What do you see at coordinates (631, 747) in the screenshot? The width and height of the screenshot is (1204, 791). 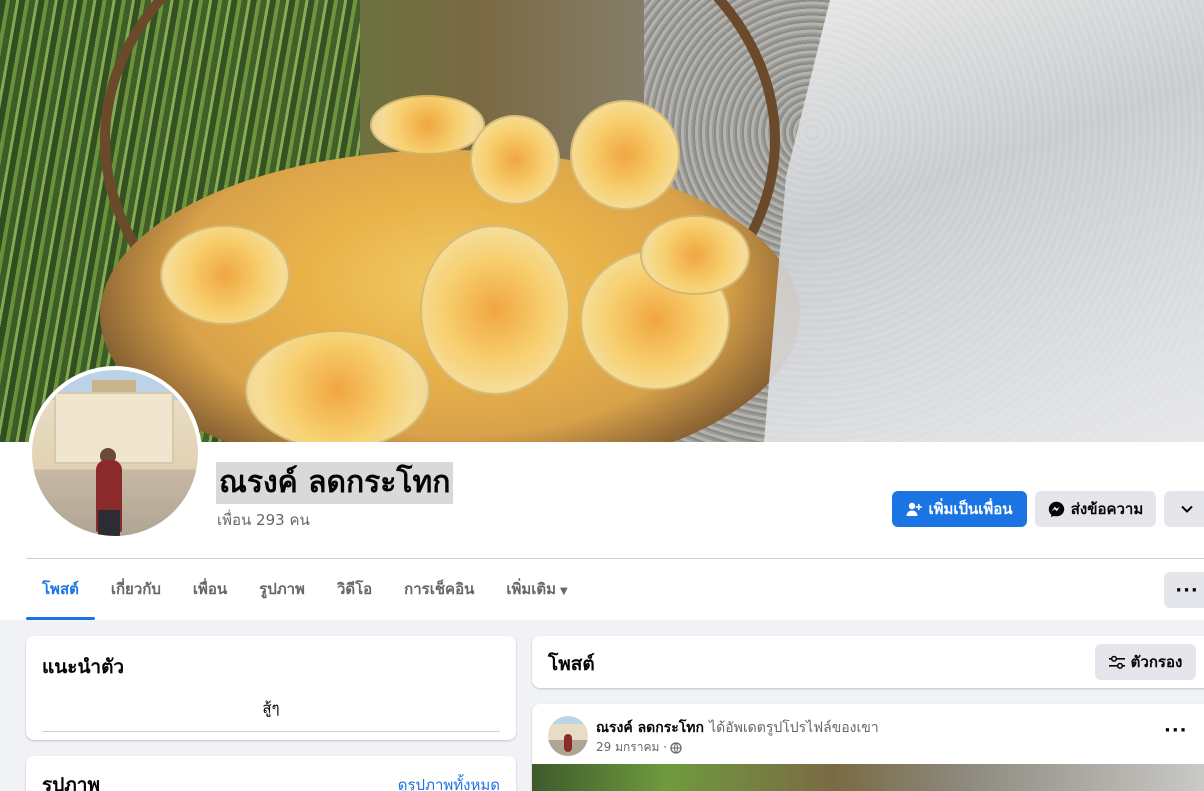 I see `post-date: 29 มกราคม ·` at bounding box center [631, 747].